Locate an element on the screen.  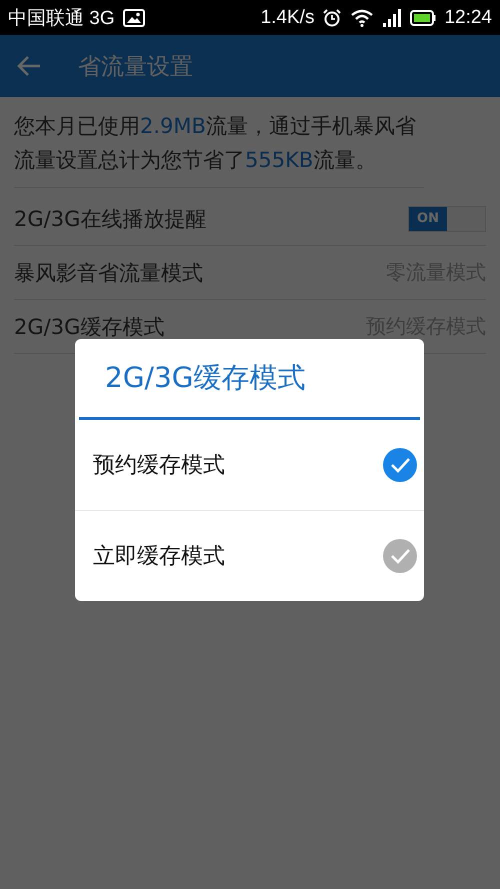
toggle-switch: ON is located at coordinates (447, 219).